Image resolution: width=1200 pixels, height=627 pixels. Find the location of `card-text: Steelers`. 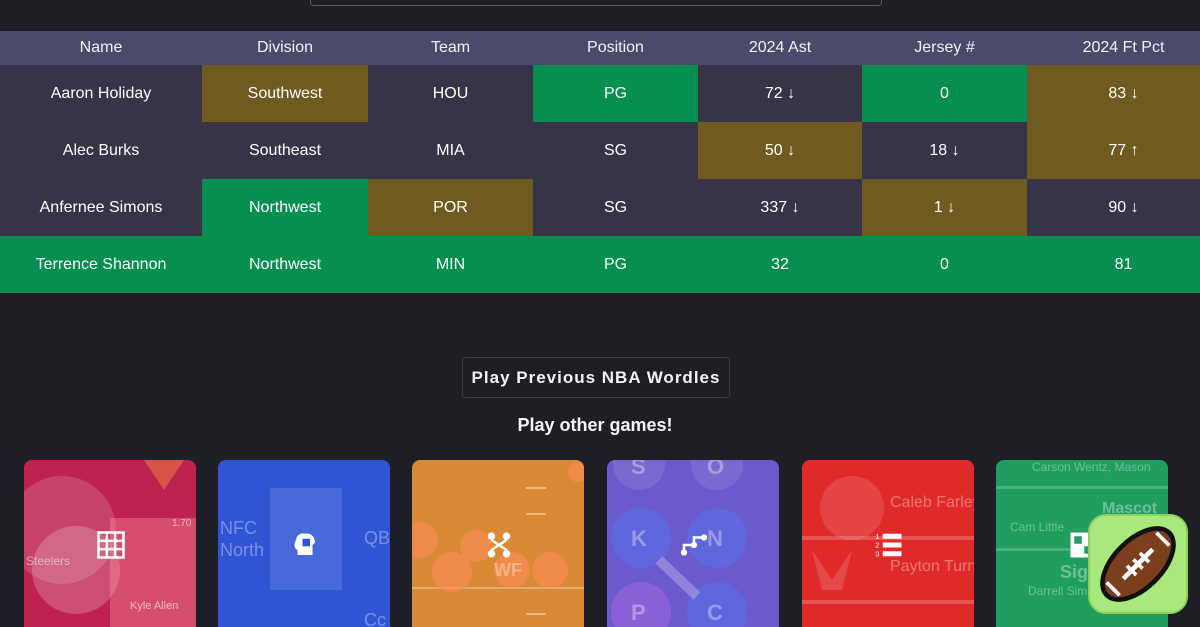

card-text: Steelers is located at coordinates (48, 561).